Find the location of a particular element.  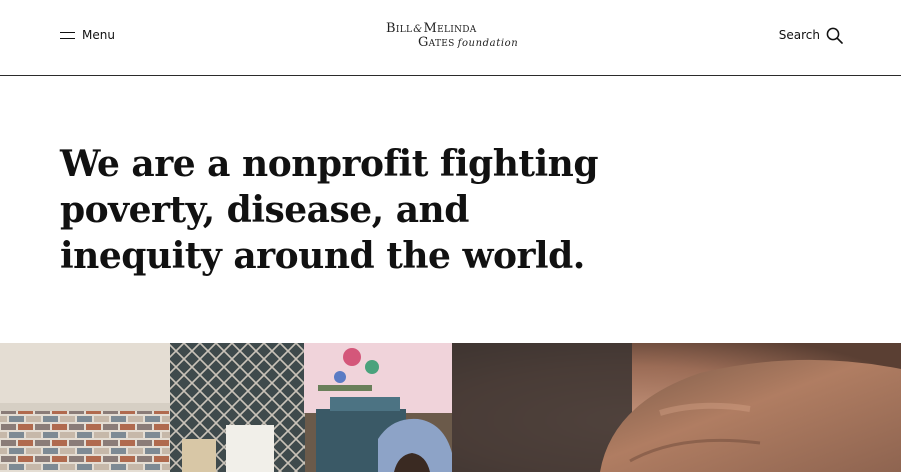

logo-line-2: Gates foundation is located at coordinates (468, 42).